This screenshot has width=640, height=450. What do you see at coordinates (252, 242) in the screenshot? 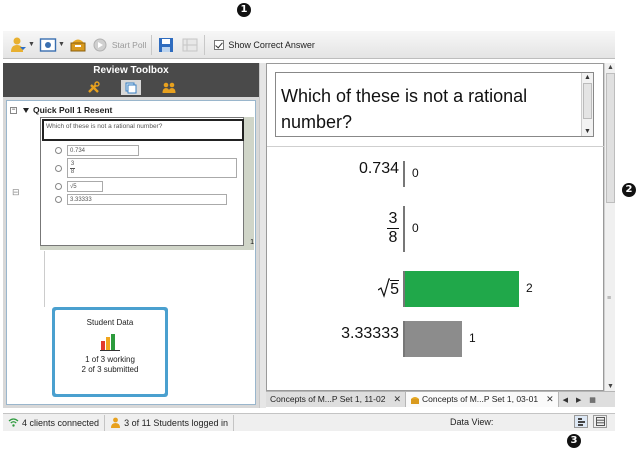
I see `thumbnail-page-number: 1` at bounding box center [252, 242].